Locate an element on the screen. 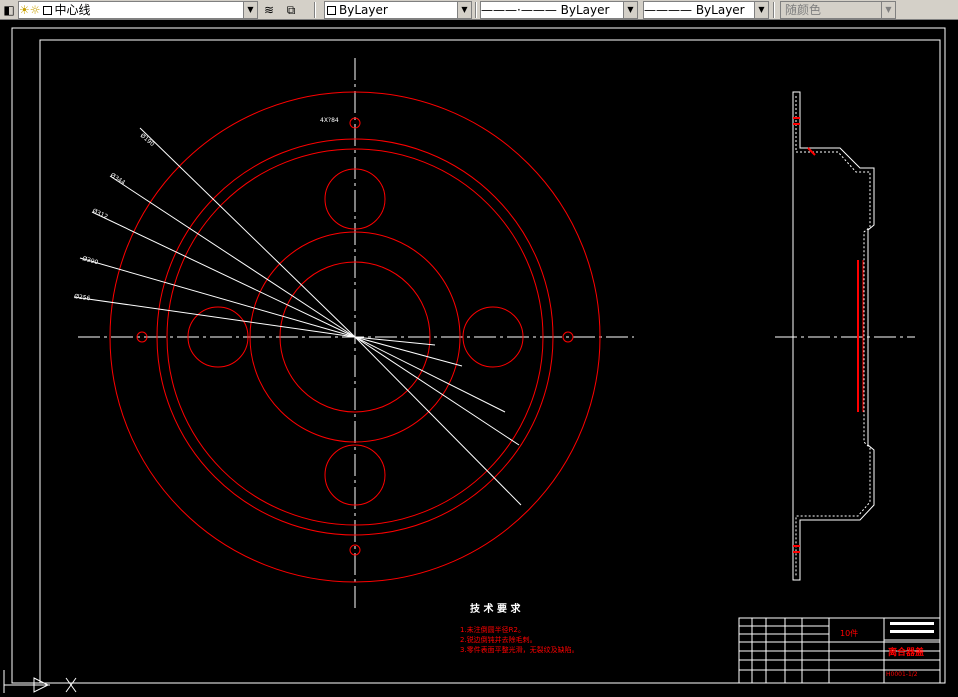  lightbulb-icon: ☀ is located at coordinates (24, 10).